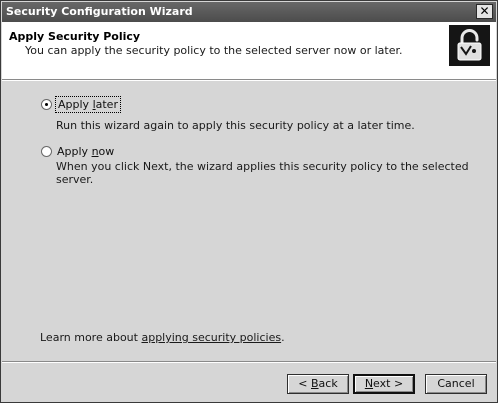  What do you see at coordinates (249, 12) in the screenshot?
I see `title-bar: Security Configuration Wizard ✕` at bounding box center [249, 12].